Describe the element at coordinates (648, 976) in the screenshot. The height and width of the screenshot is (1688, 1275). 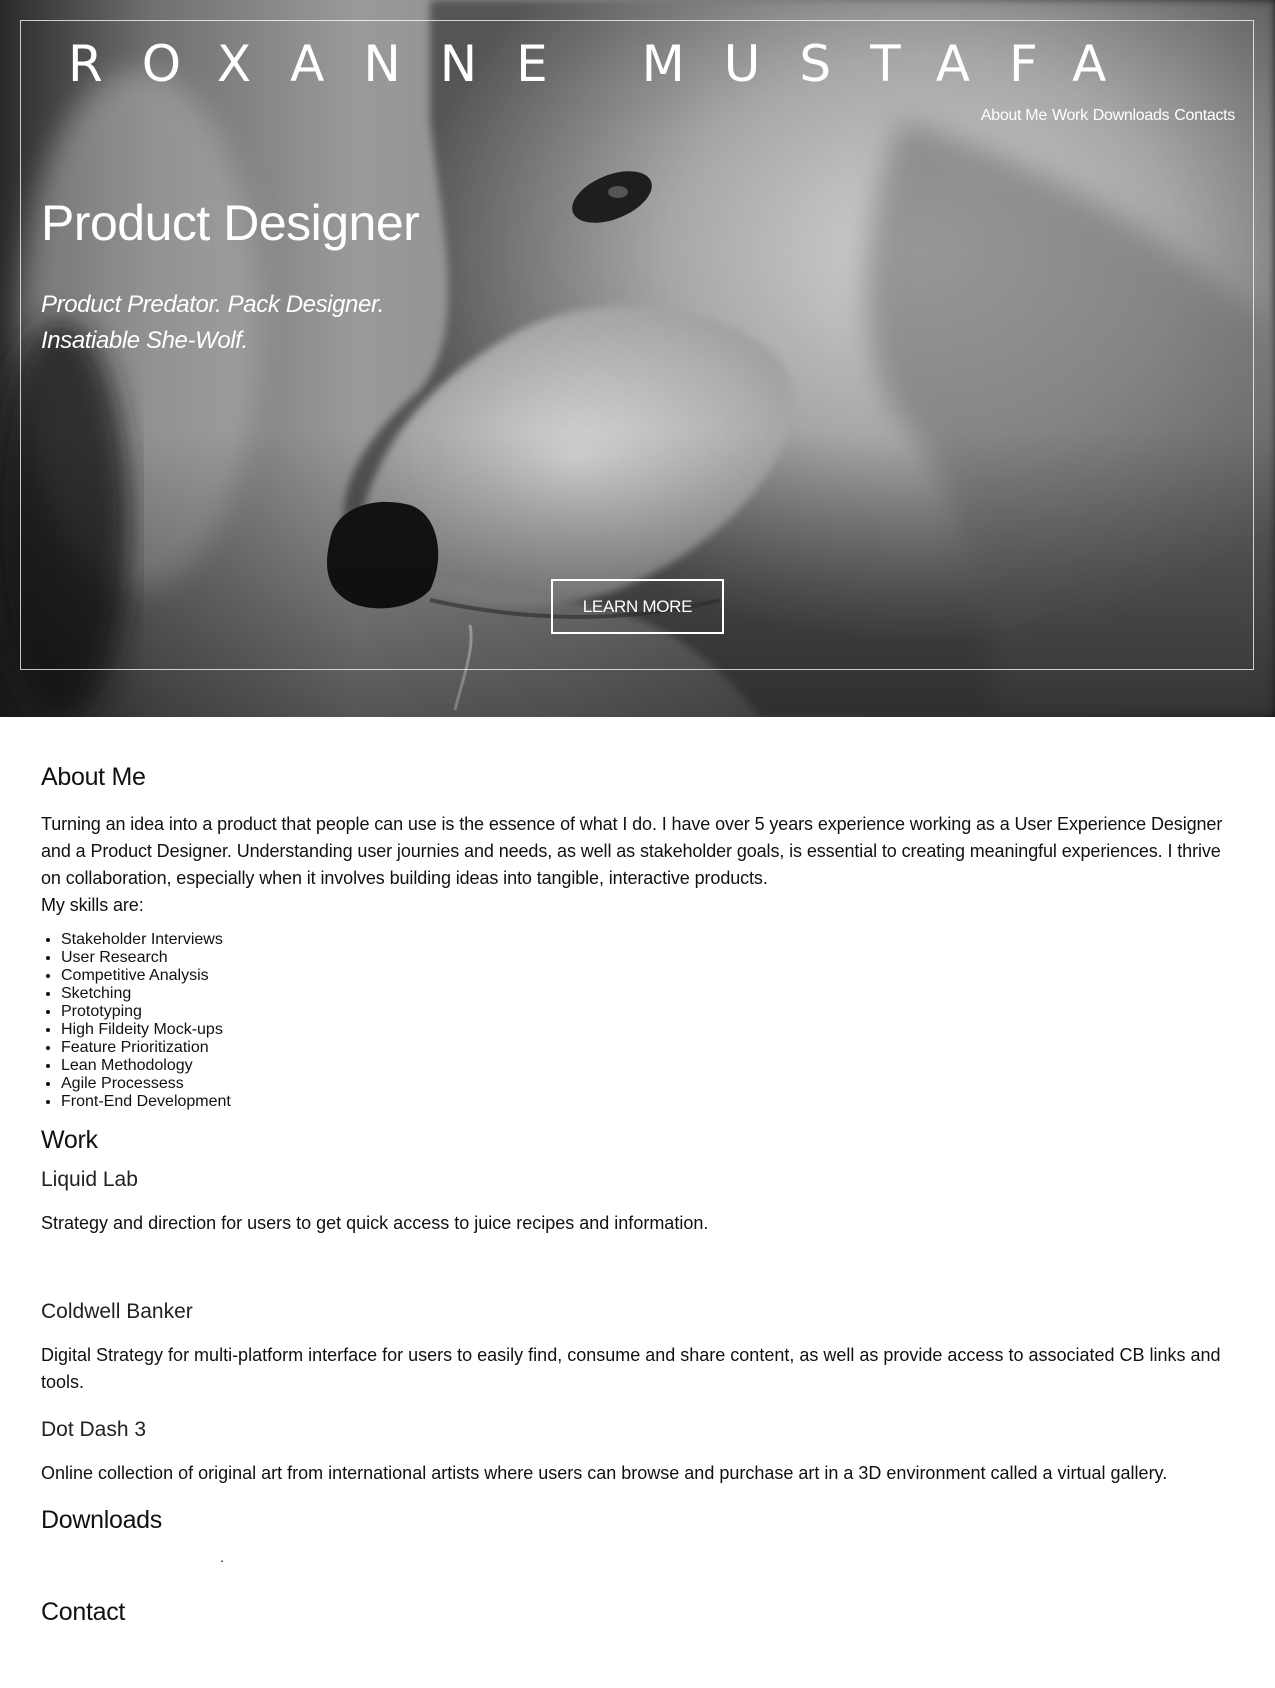
I see `skill-item: Competitive Analysis` at that location.